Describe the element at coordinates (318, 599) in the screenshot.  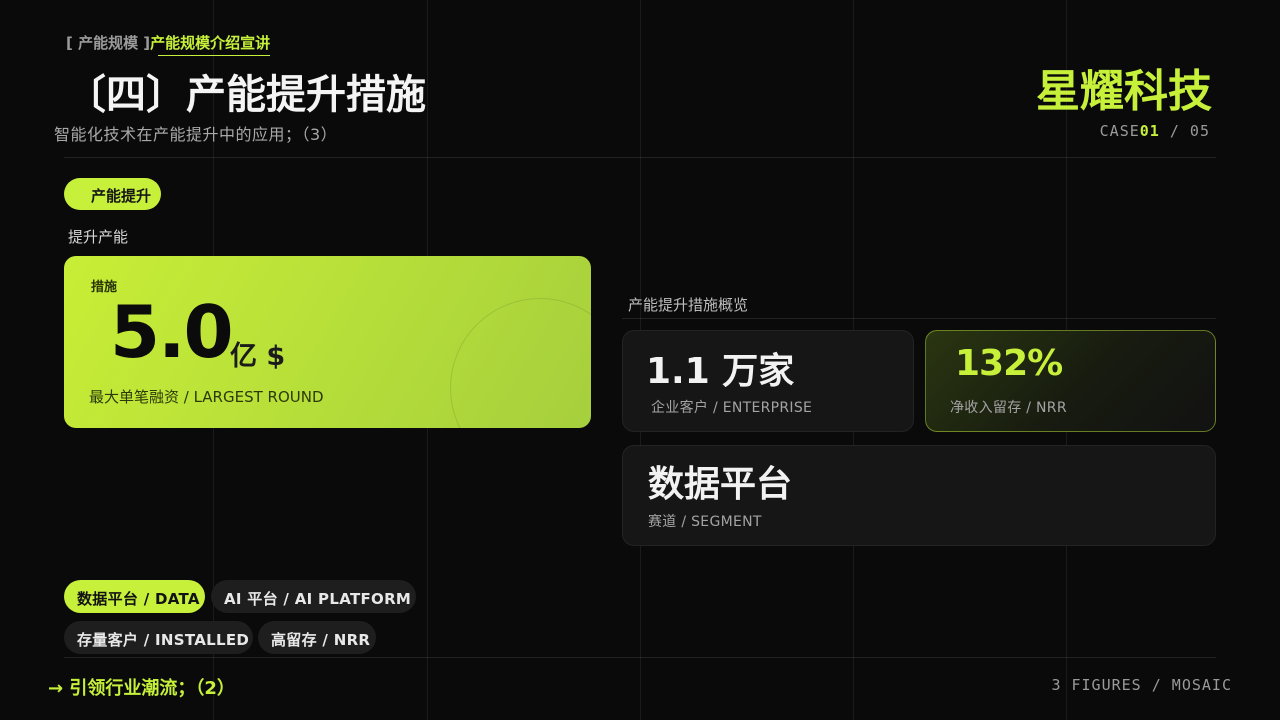
I see `tag-chip-label: AI 平台 / AI PLATFORM` at that location.